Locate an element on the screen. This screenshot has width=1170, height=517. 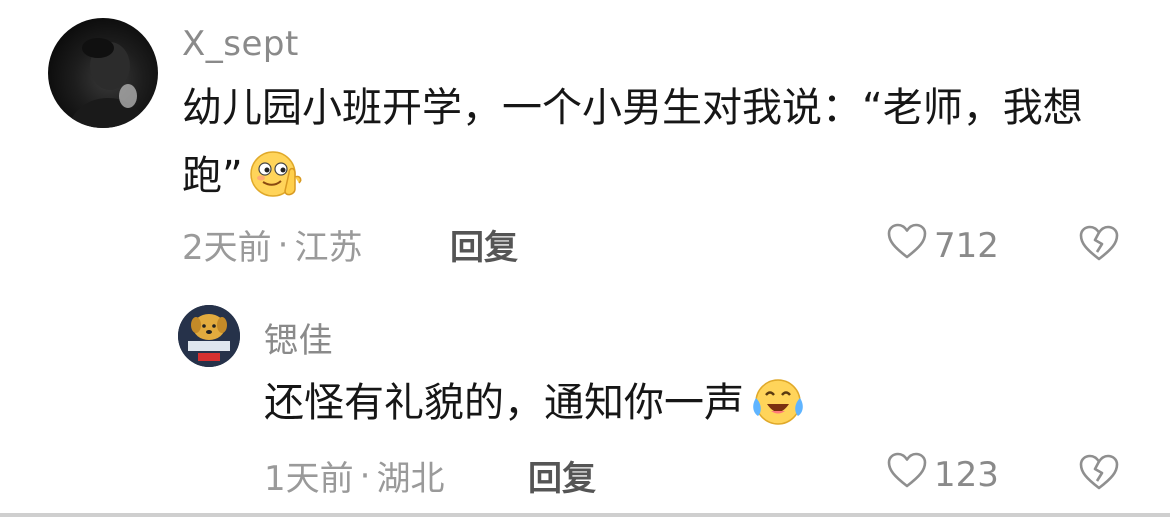
comment-text: 还怪有礼貌的，通知你一声 is located at coordinates (674, 408).